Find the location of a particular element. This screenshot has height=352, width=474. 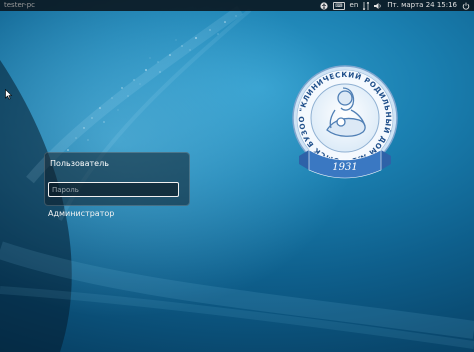

volume-icon is located at coordinates (378, 6).